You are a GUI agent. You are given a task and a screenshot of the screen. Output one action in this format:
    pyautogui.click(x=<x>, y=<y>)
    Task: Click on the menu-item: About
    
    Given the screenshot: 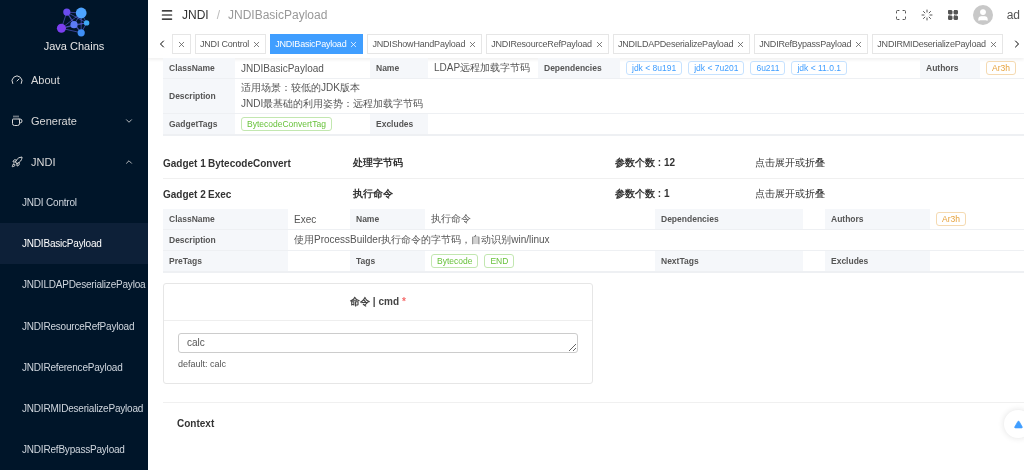 What is the action you would take?
    pyautogui.click(x=74, y=80)
    